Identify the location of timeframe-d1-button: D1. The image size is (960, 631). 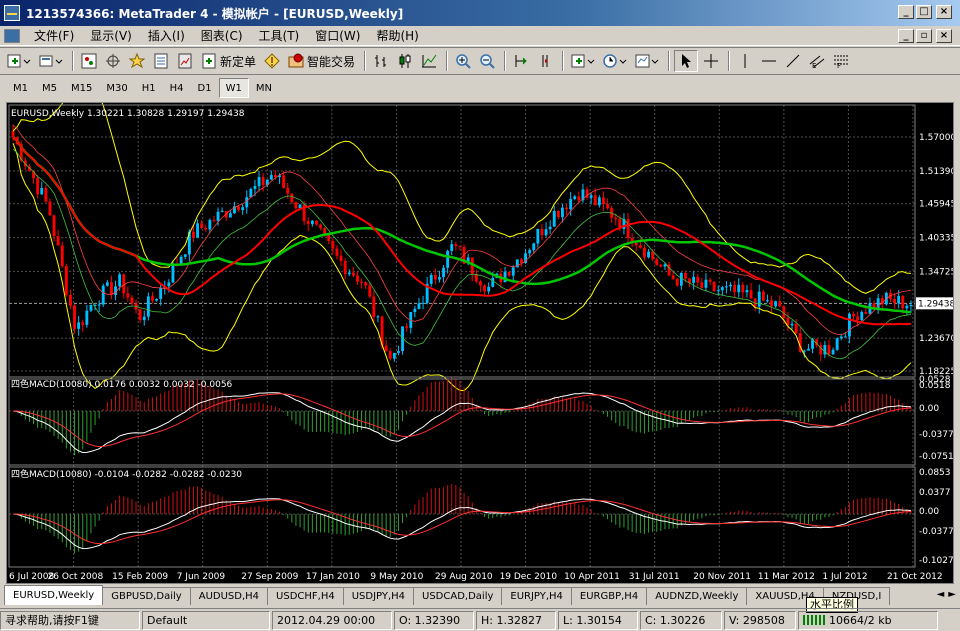
(205, 88).